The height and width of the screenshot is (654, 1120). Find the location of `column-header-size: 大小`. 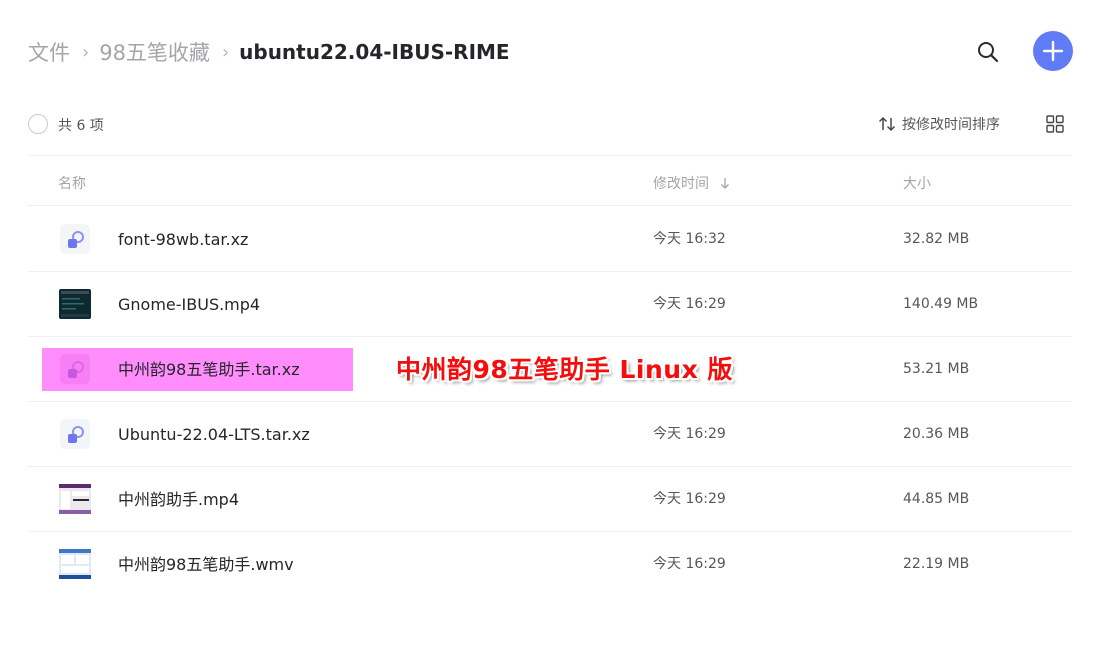

column-header-size: 大小 is located at coordinates (917, 183).